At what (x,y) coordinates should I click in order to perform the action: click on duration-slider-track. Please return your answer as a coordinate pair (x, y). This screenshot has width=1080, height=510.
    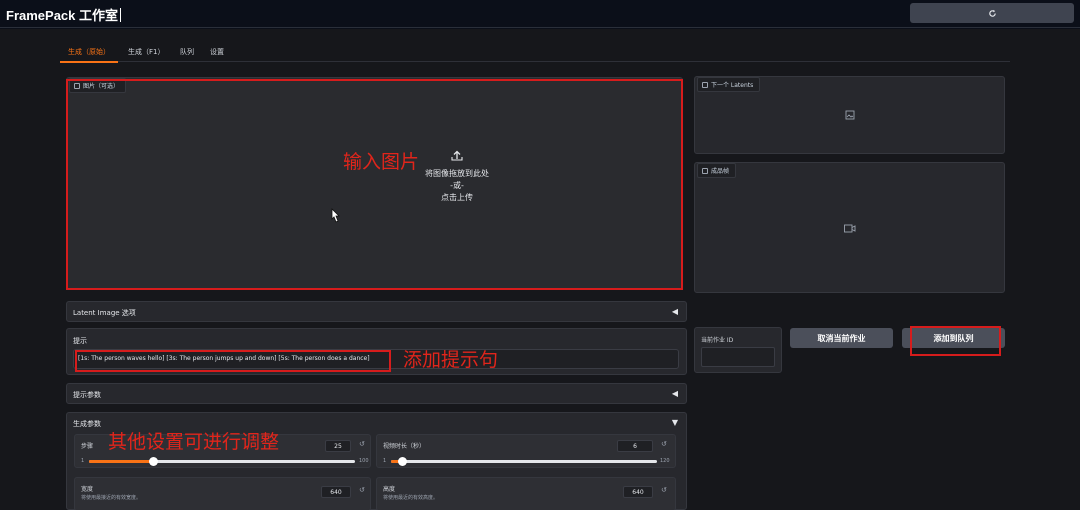
    Looking at the image, I should click on (524, 461).